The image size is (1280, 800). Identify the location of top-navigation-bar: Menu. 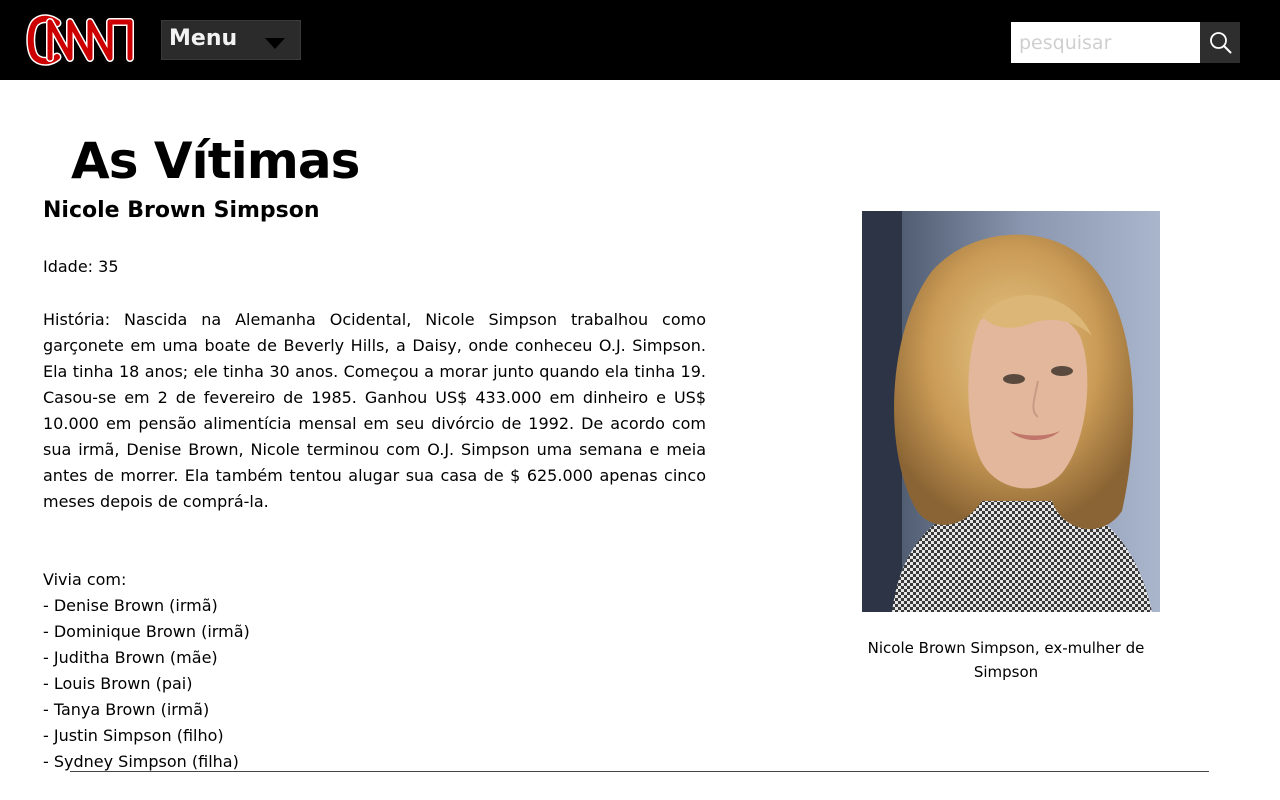
(640, 40).